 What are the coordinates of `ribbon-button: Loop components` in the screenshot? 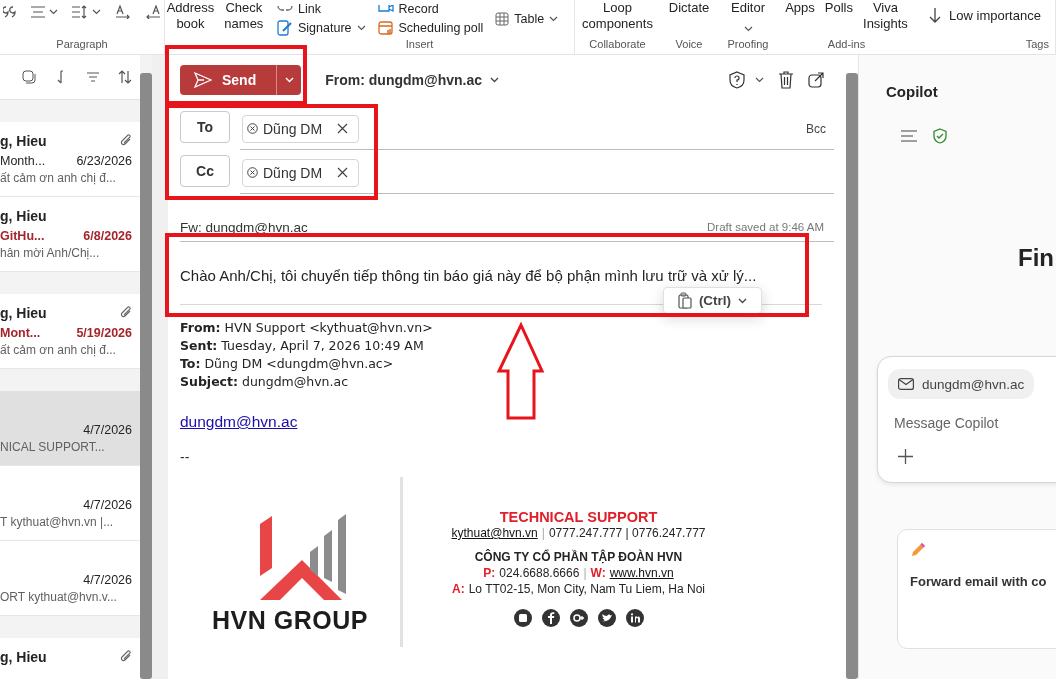 It's located at (617, 16).